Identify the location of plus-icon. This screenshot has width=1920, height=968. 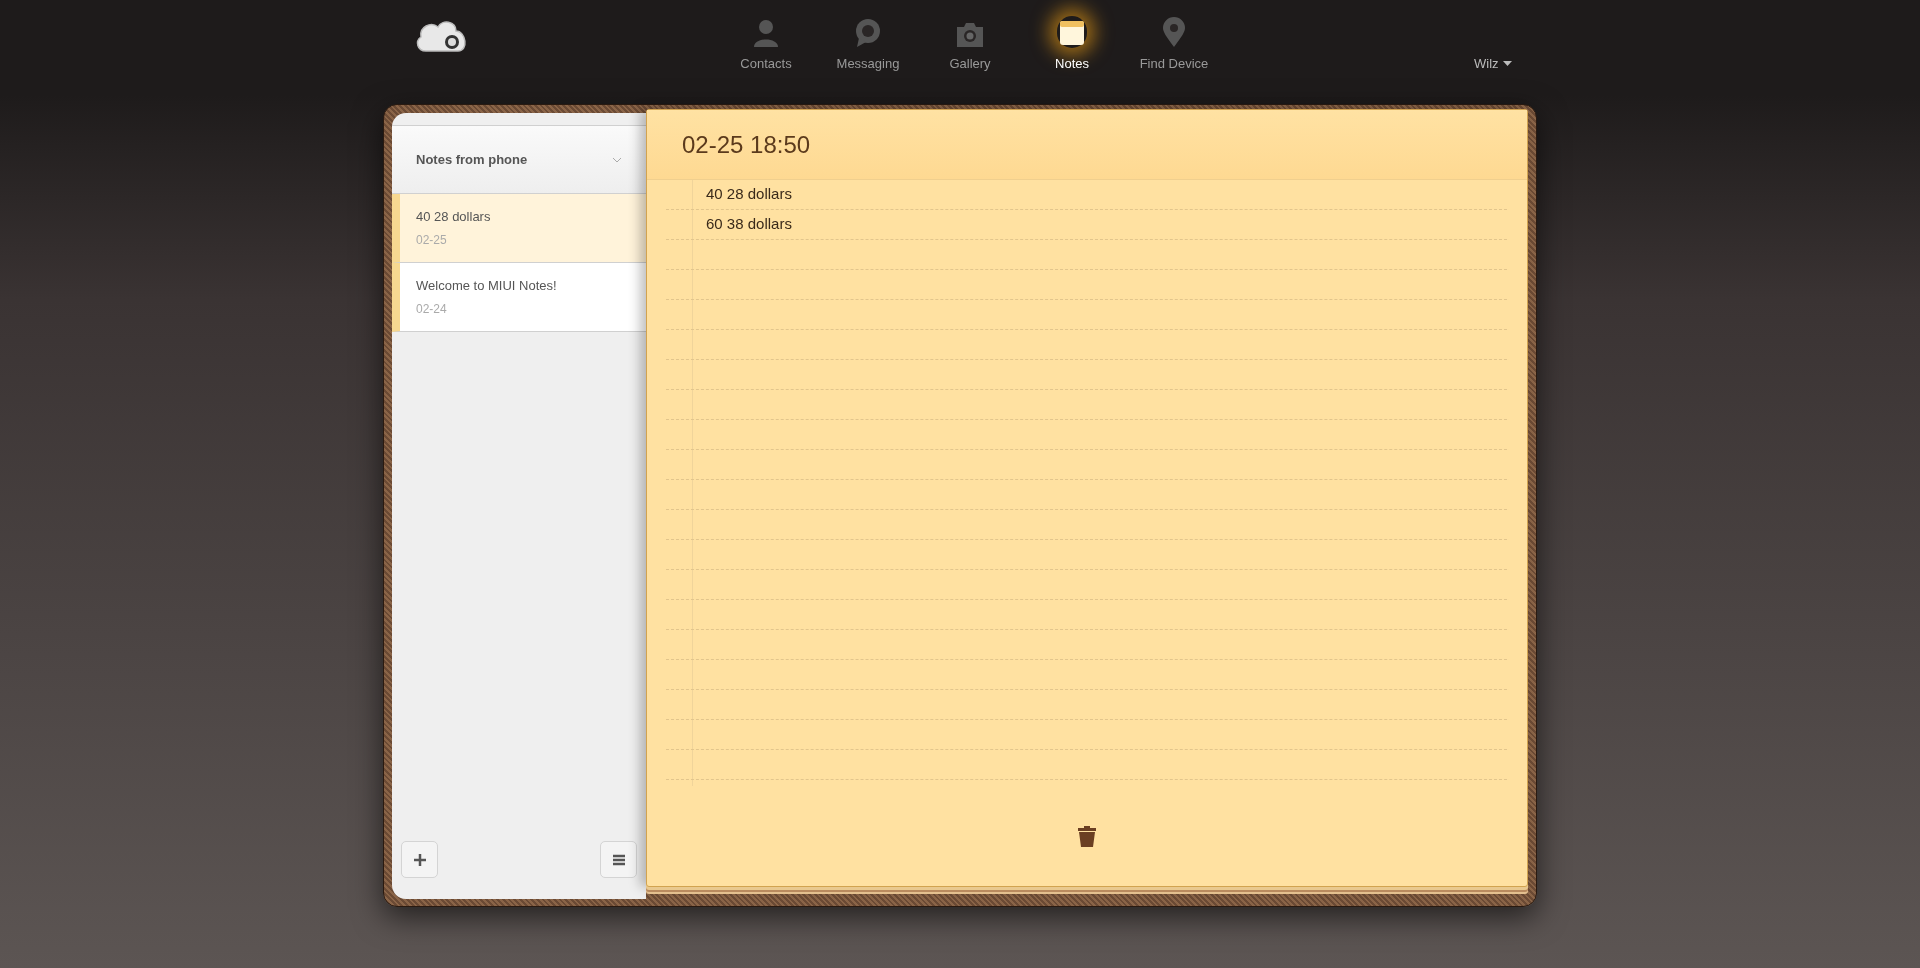
(419, 859).